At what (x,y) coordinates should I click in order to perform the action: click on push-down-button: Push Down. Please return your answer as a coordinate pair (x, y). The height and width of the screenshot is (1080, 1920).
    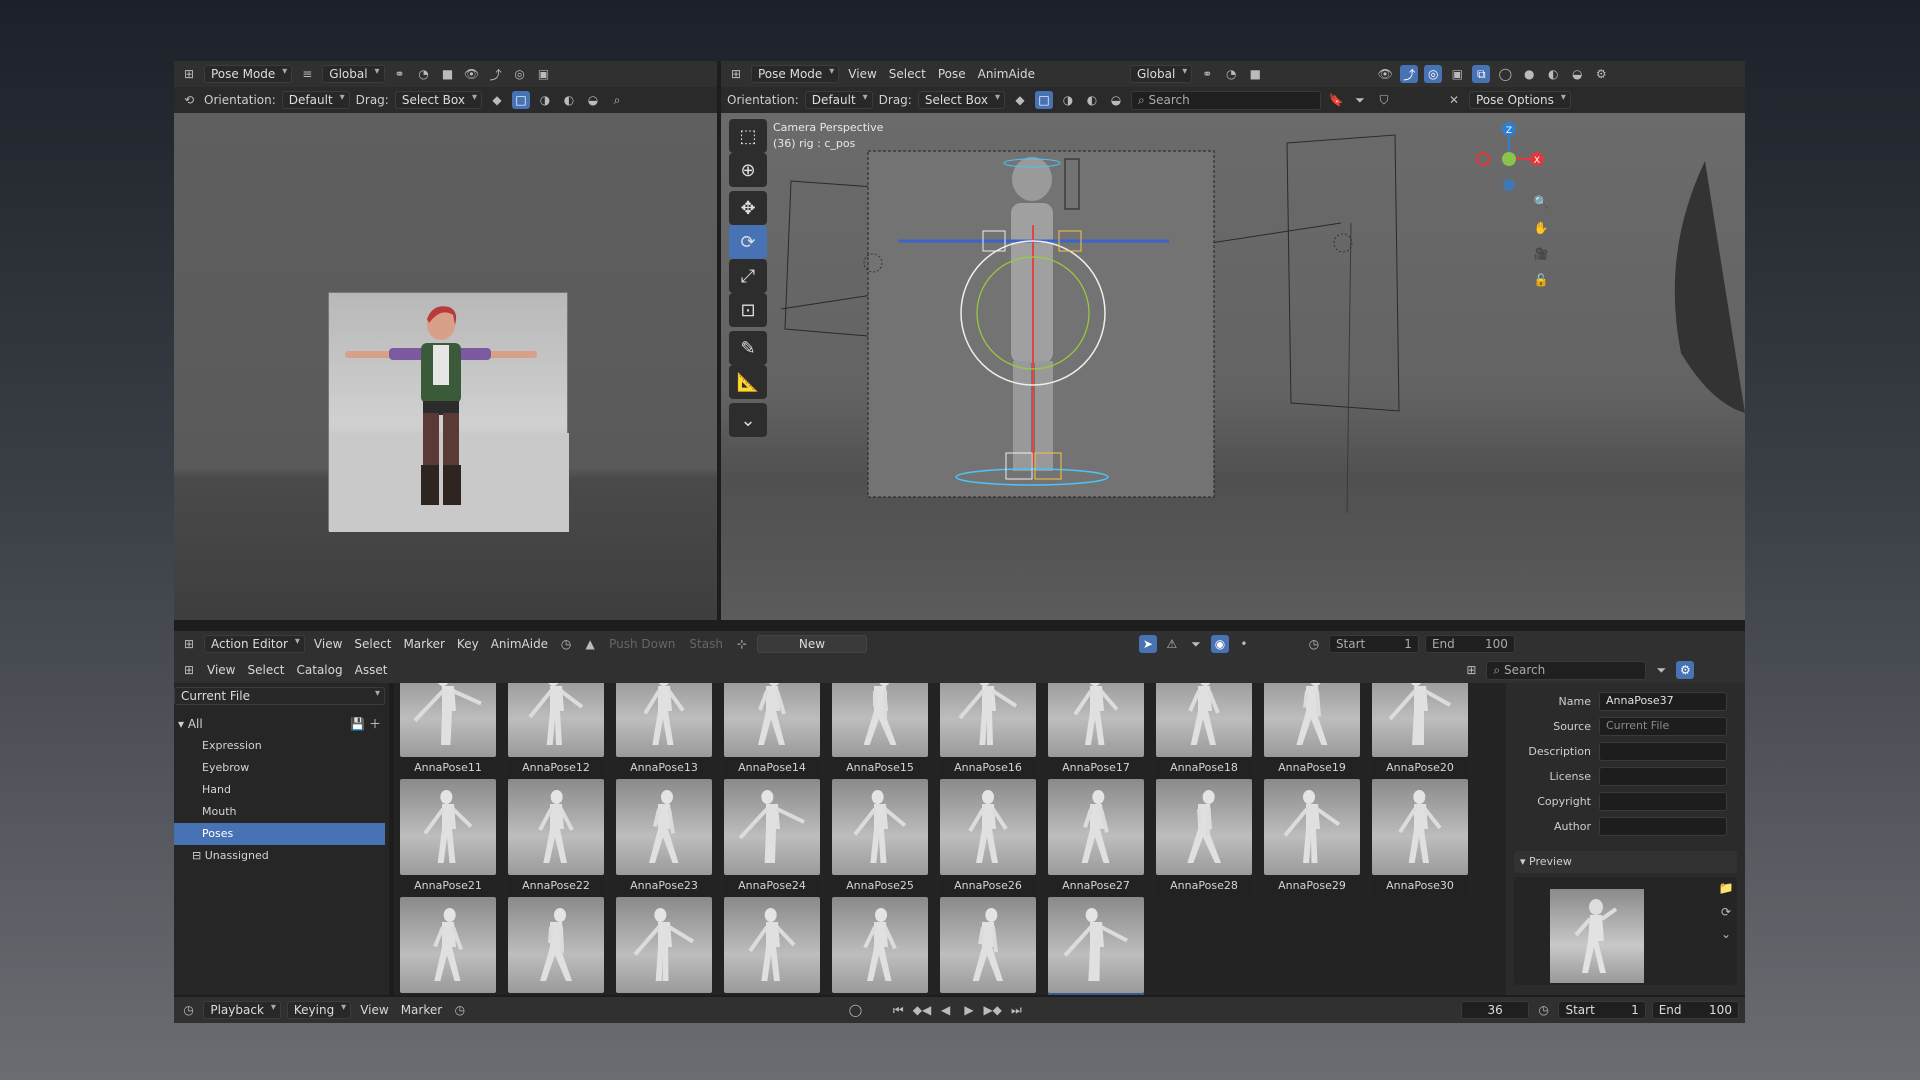
    Looking at the image, I should click on (642, 644).